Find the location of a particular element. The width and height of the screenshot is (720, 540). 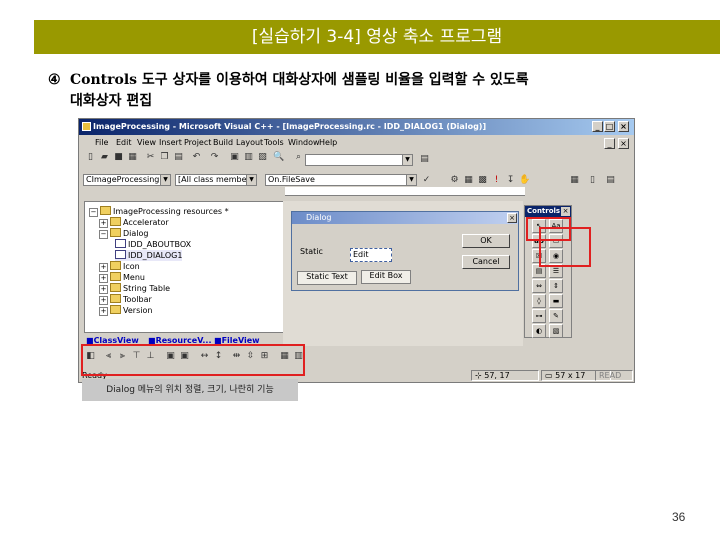

undo-icon: ↶ is located at coordinates (196, 157).